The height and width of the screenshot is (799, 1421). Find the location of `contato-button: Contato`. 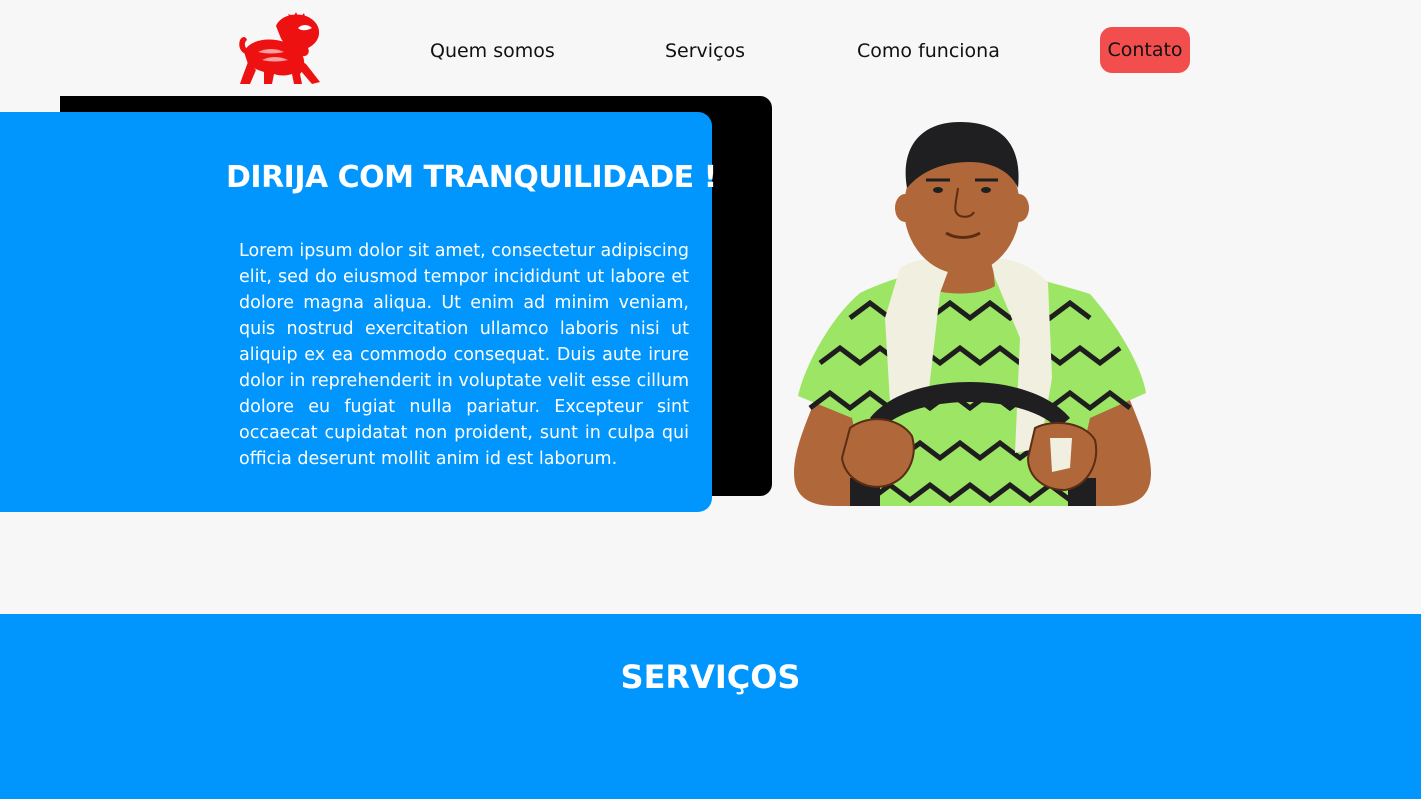

contato-button: Contato is located at coordinates (1145, 50).